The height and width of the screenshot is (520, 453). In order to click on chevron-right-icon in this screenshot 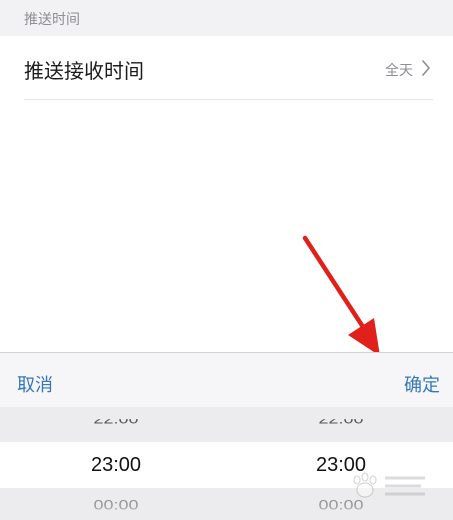, I will do `click(426, 68)`.